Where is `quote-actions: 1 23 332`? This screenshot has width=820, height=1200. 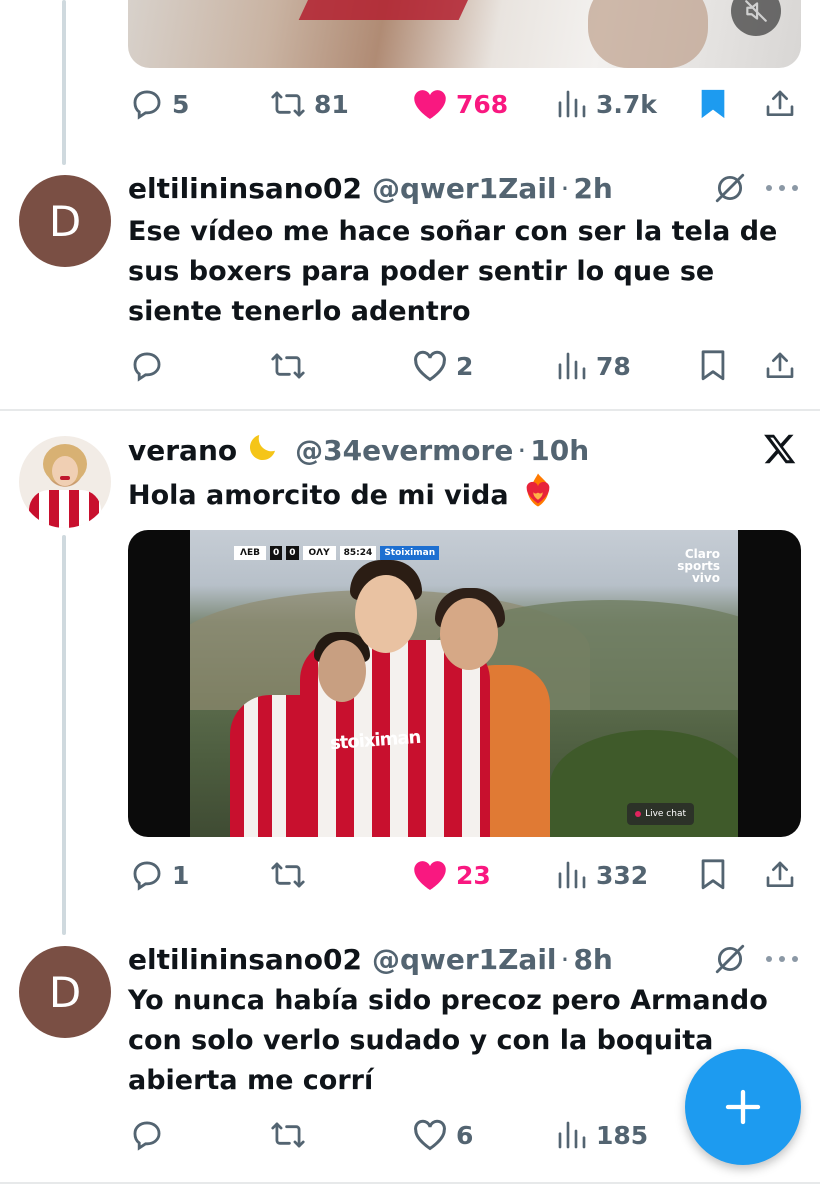
quote-actions: 1 23 332 is located at coordinates (464, 875).